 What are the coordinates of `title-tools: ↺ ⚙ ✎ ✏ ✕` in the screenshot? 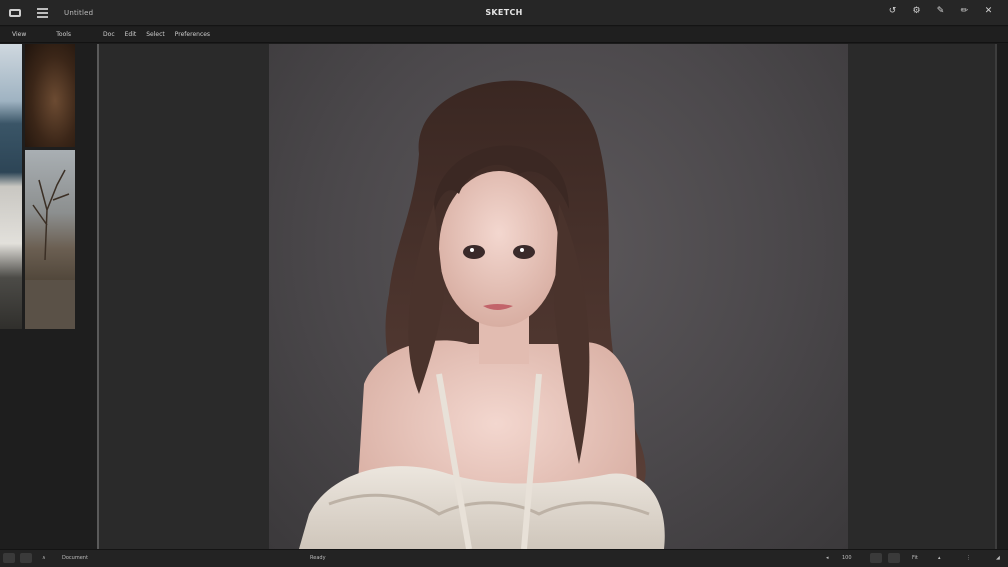 It's located at (940, 11).